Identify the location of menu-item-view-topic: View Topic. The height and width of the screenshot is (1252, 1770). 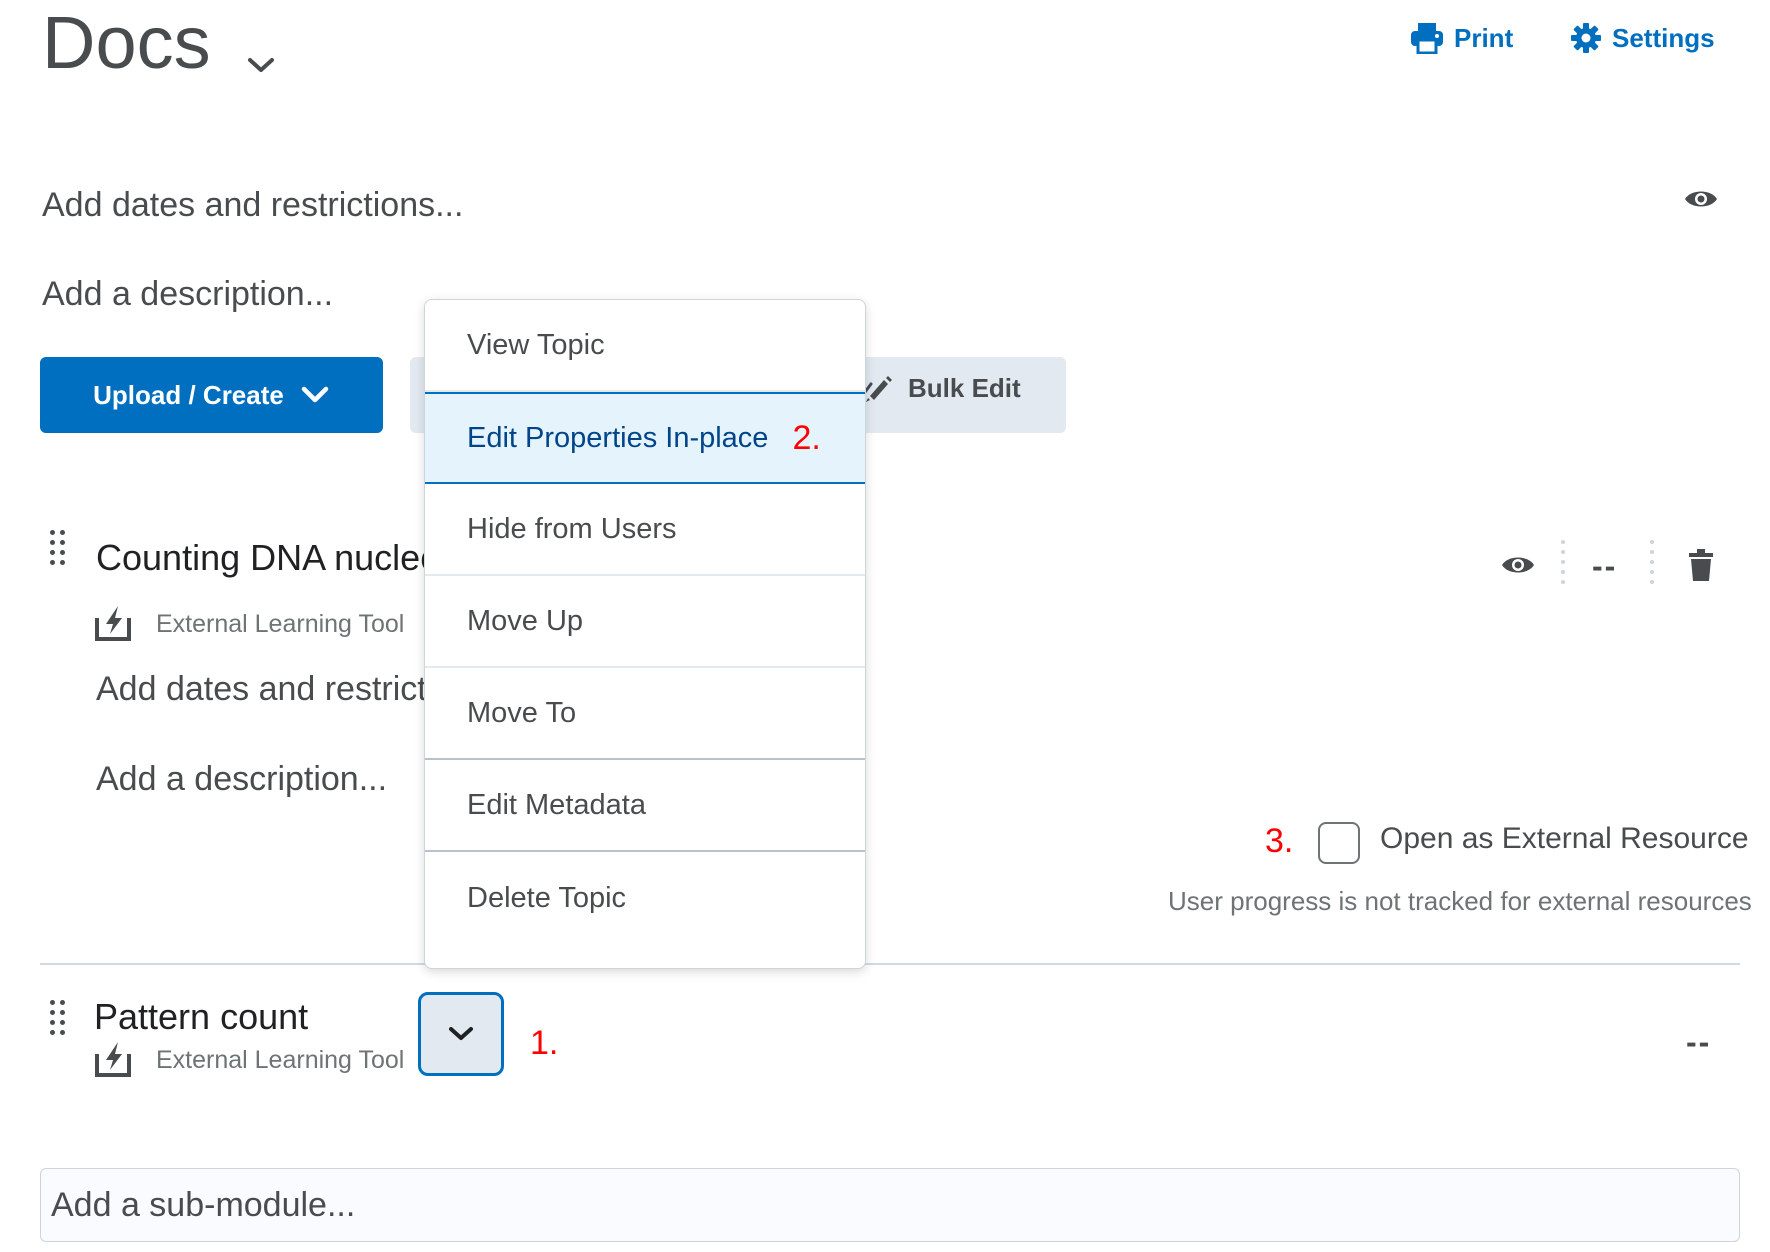
(645, 346).